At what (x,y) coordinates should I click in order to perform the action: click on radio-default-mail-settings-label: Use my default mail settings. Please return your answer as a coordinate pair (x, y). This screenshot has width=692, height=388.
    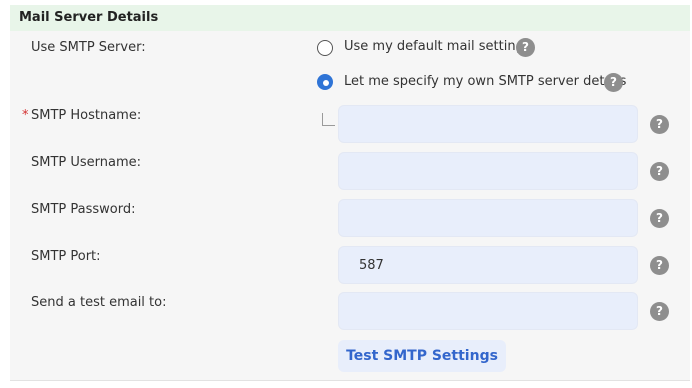
    Looking at the image, I should click on (437, 46).